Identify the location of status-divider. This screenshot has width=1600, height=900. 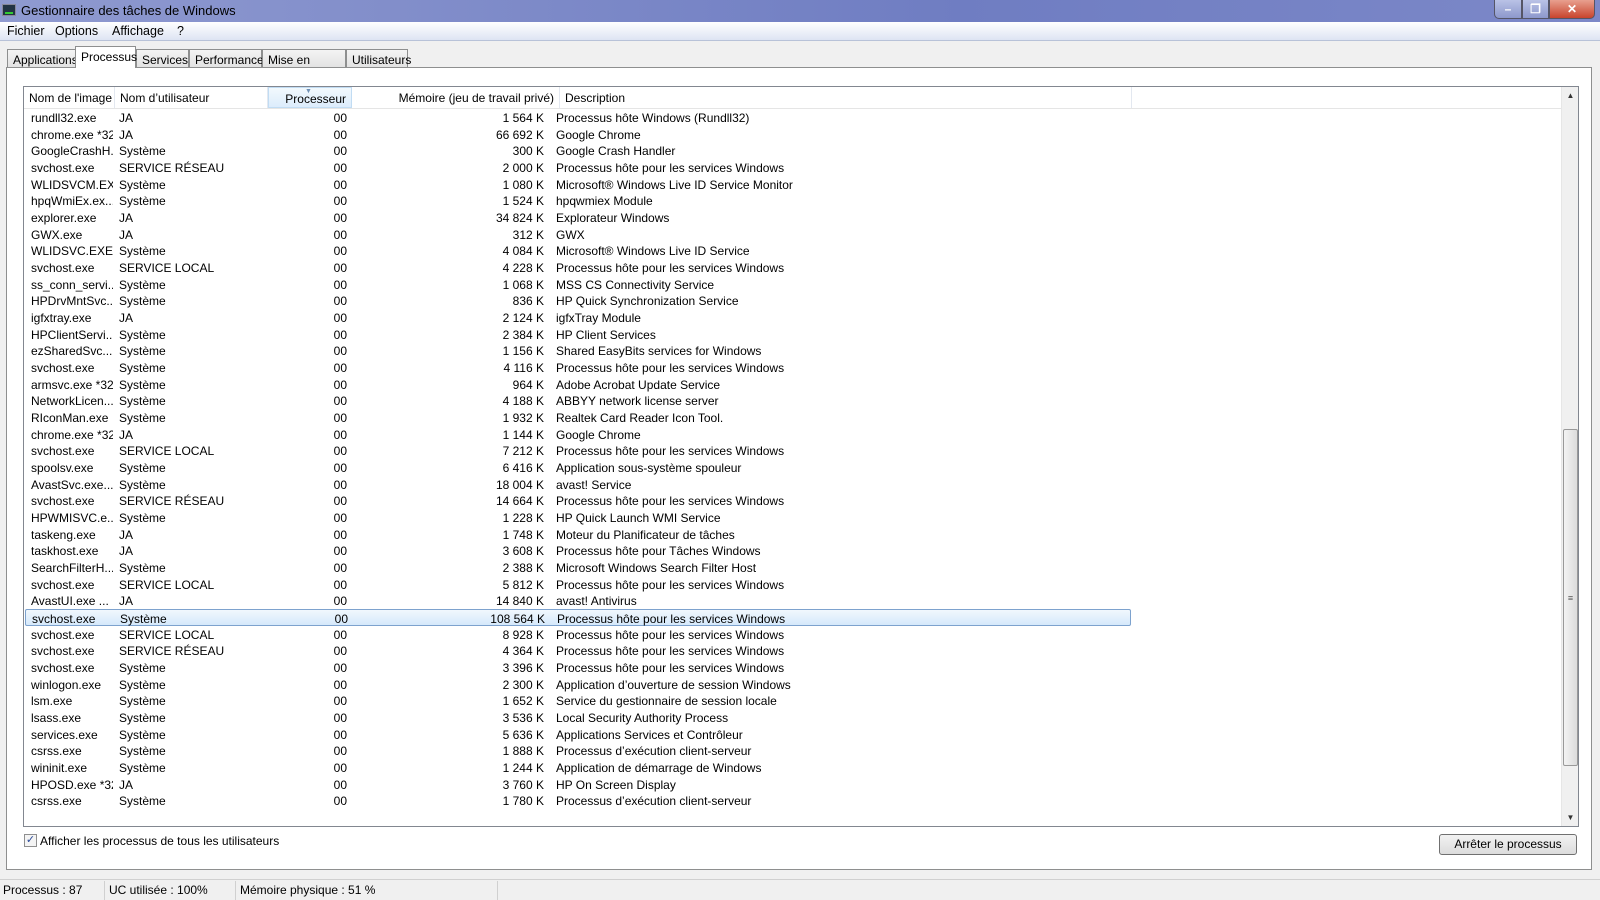
(497, 890).